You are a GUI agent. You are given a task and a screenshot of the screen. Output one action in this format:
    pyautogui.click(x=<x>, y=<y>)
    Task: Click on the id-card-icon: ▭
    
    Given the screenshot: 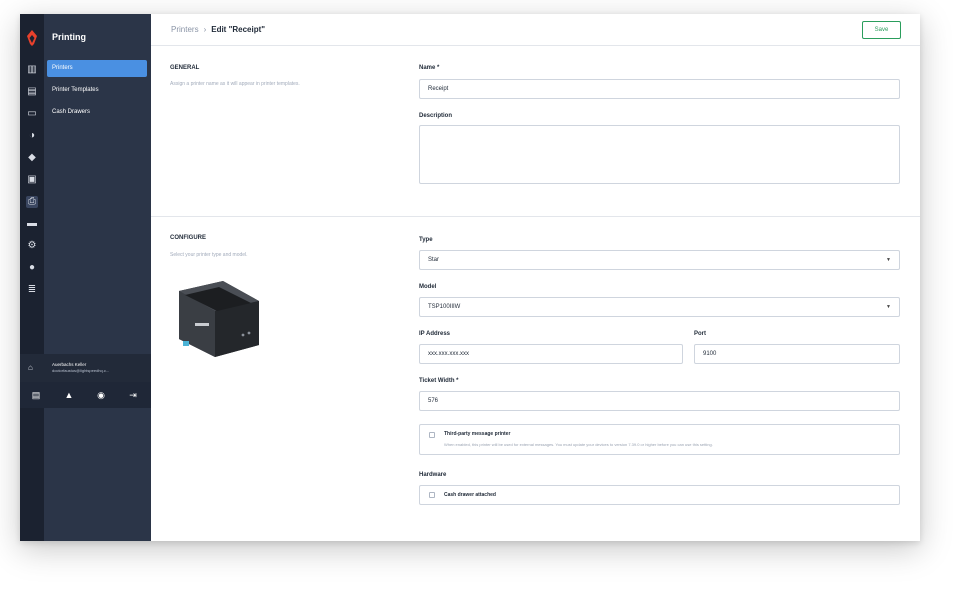 What is the action you would take?
    pyautogui.click(x=32, y=114)
    